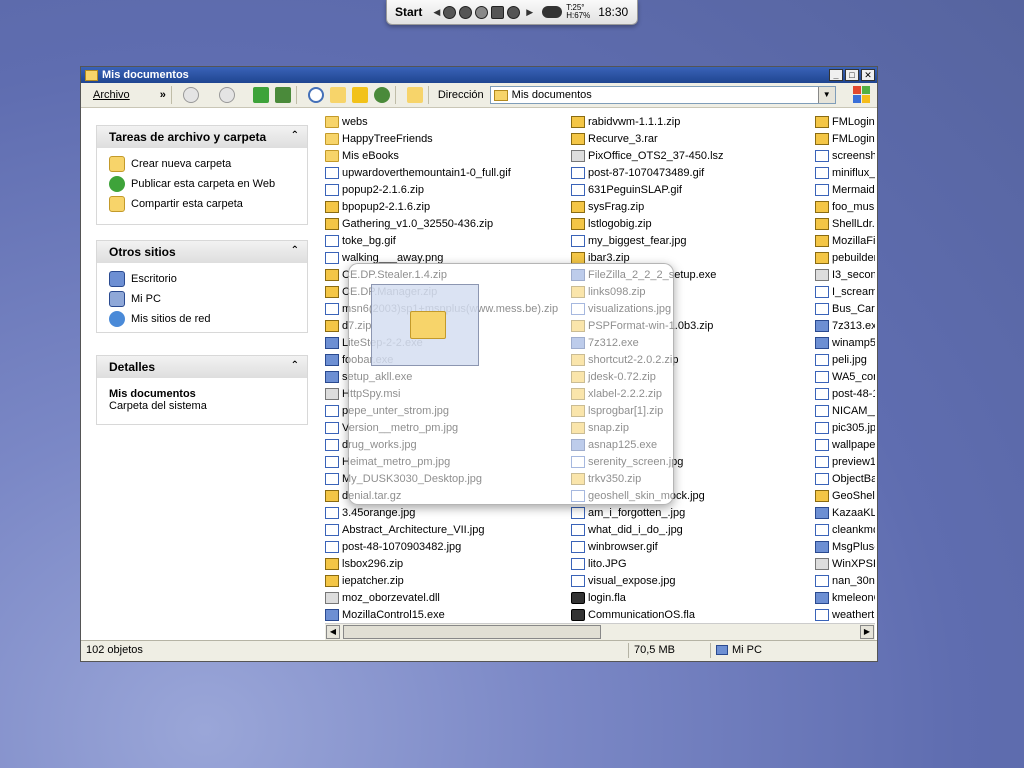 The width and height of the screenshot is (1024, 768). Describe the element at coordinates (202, 252) in the screenshot. I see `panel-other-places-header: Otros sitios ⌃` at that location.